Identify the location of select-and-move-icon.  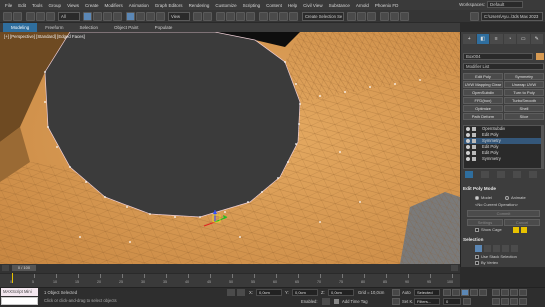
(130, 16).